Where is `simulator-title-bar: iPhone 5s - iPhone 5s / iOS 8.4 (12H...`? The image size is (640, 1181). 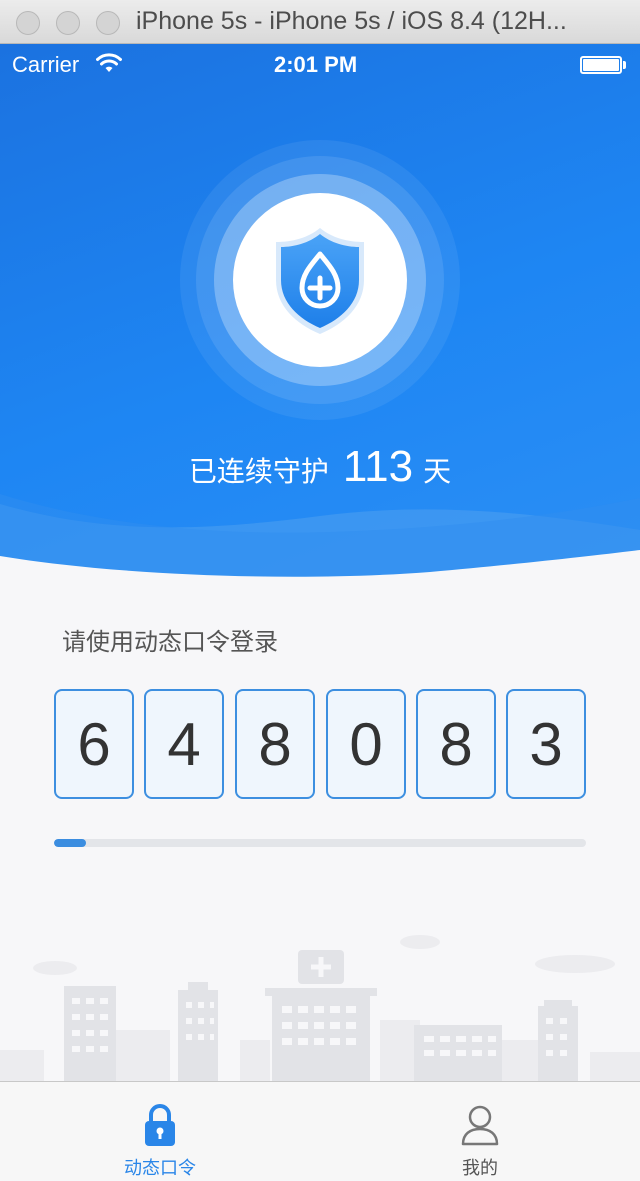
simulator-title-bar: iPhone 5s - iPhone 5s / iOS 8.4 (12H... is located at coordinates (320, 22).